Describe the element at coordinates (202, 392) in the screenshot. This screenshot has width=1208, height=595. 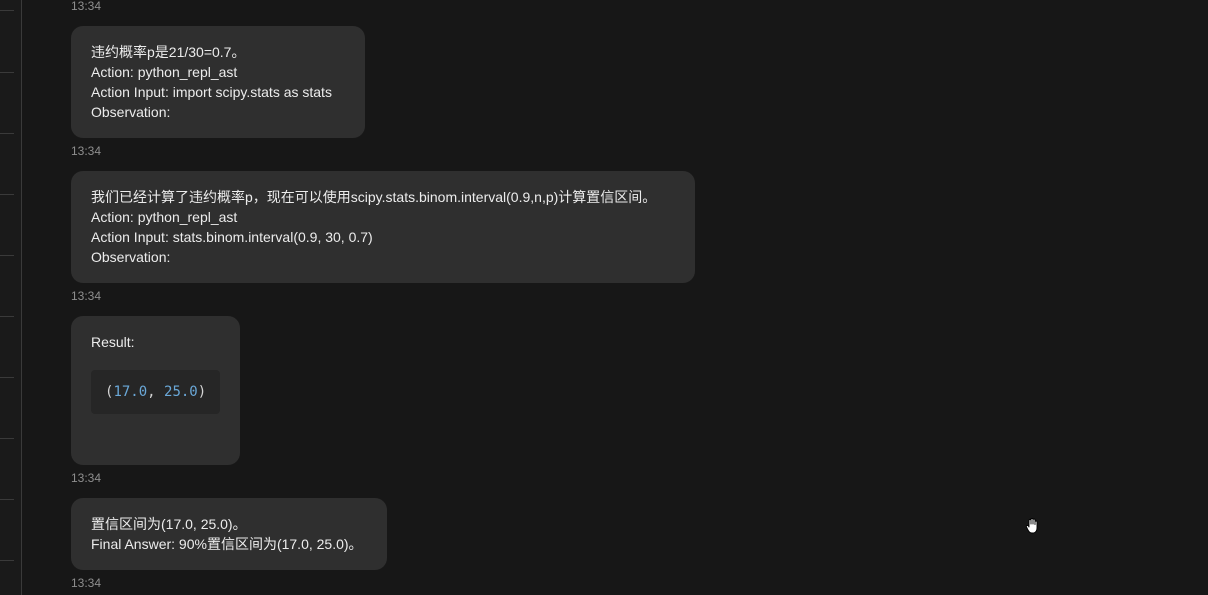
I see `code-paren: )` at that location.